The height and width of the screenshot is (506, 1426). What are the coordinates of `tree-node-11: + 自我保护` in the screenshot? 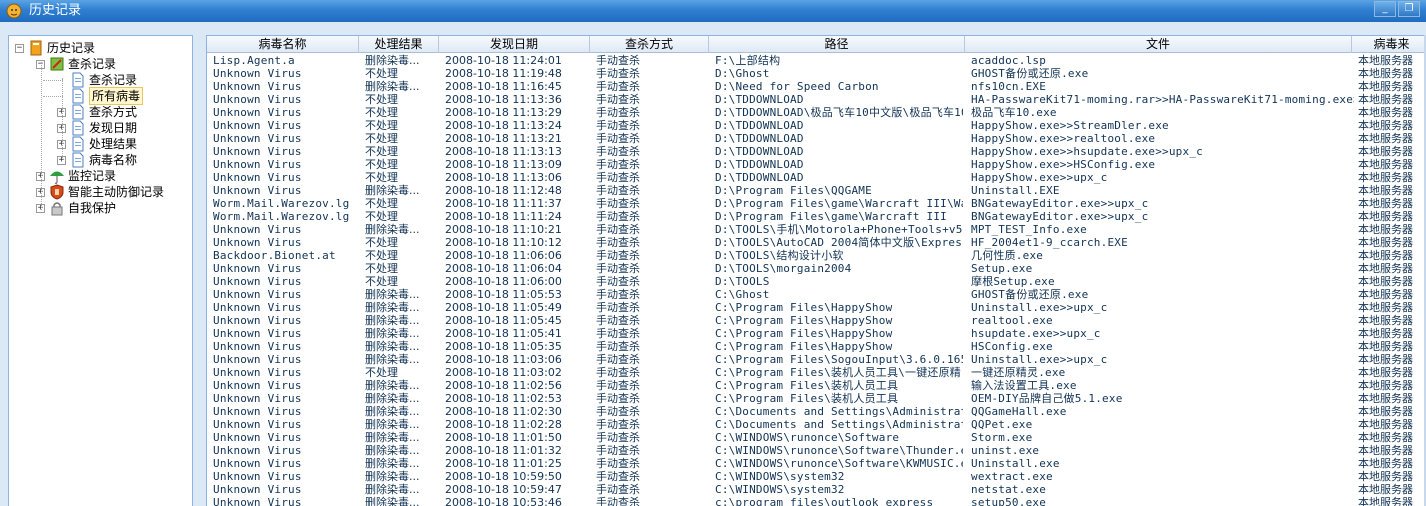 It's located at (100, 208).